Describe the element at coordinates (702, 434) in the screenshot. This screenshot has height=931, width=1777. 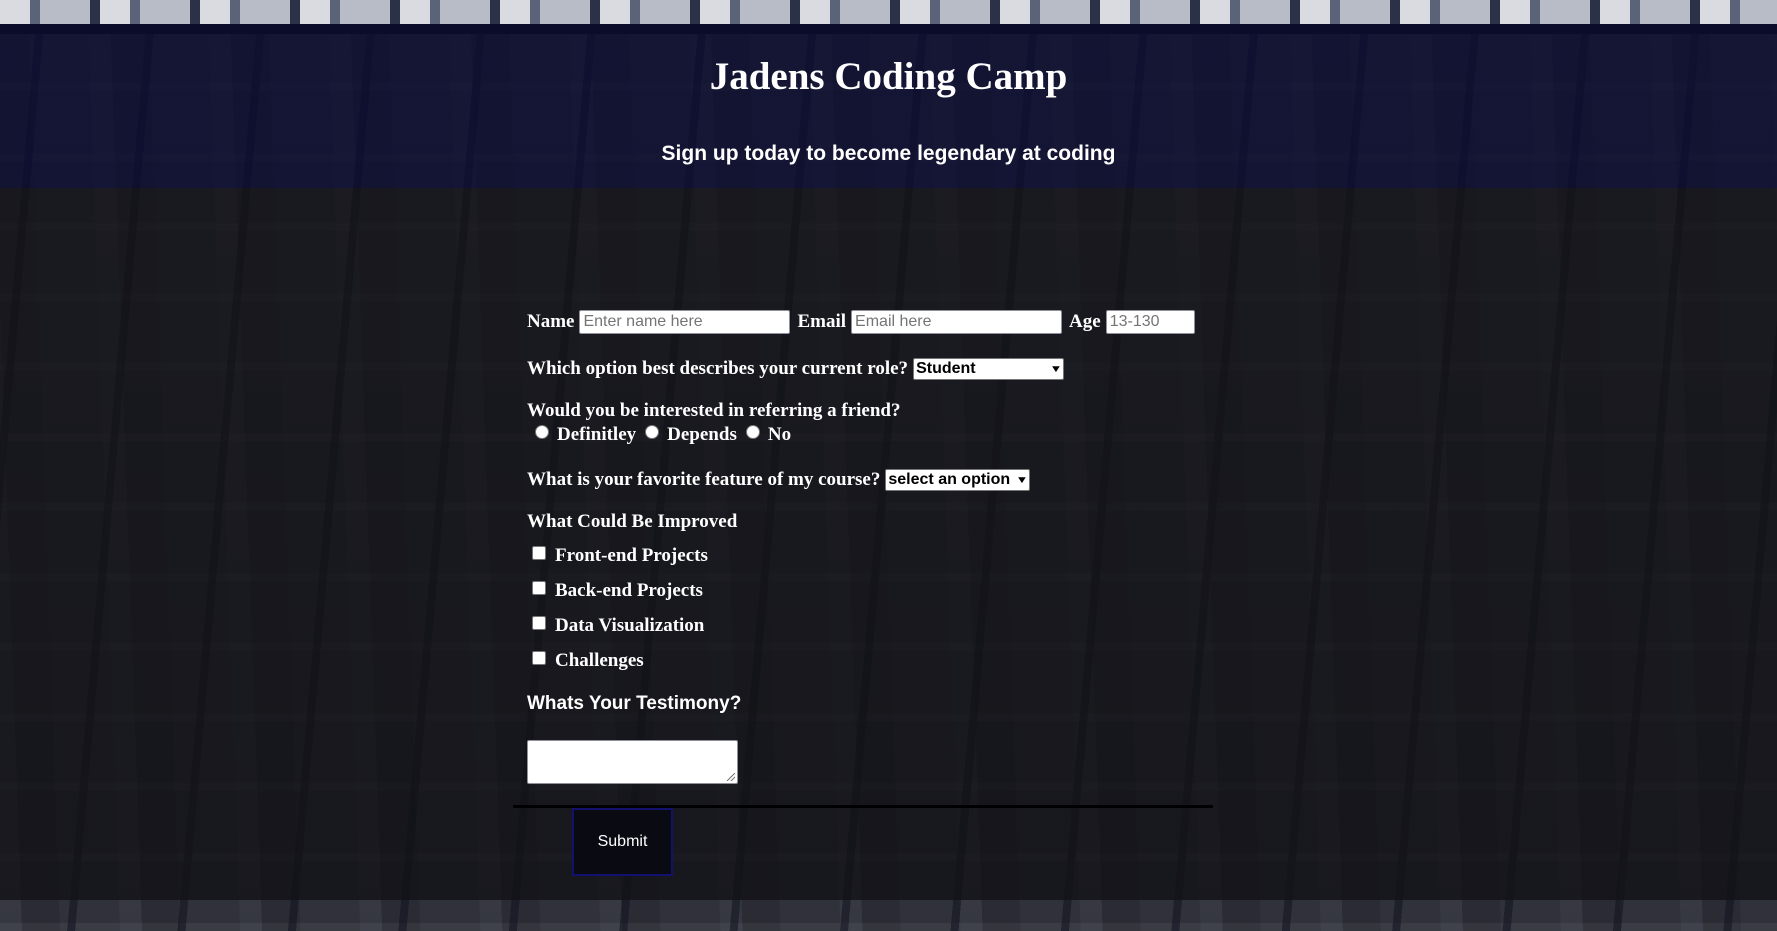
I see `referral-option-label: Depends` at that location.